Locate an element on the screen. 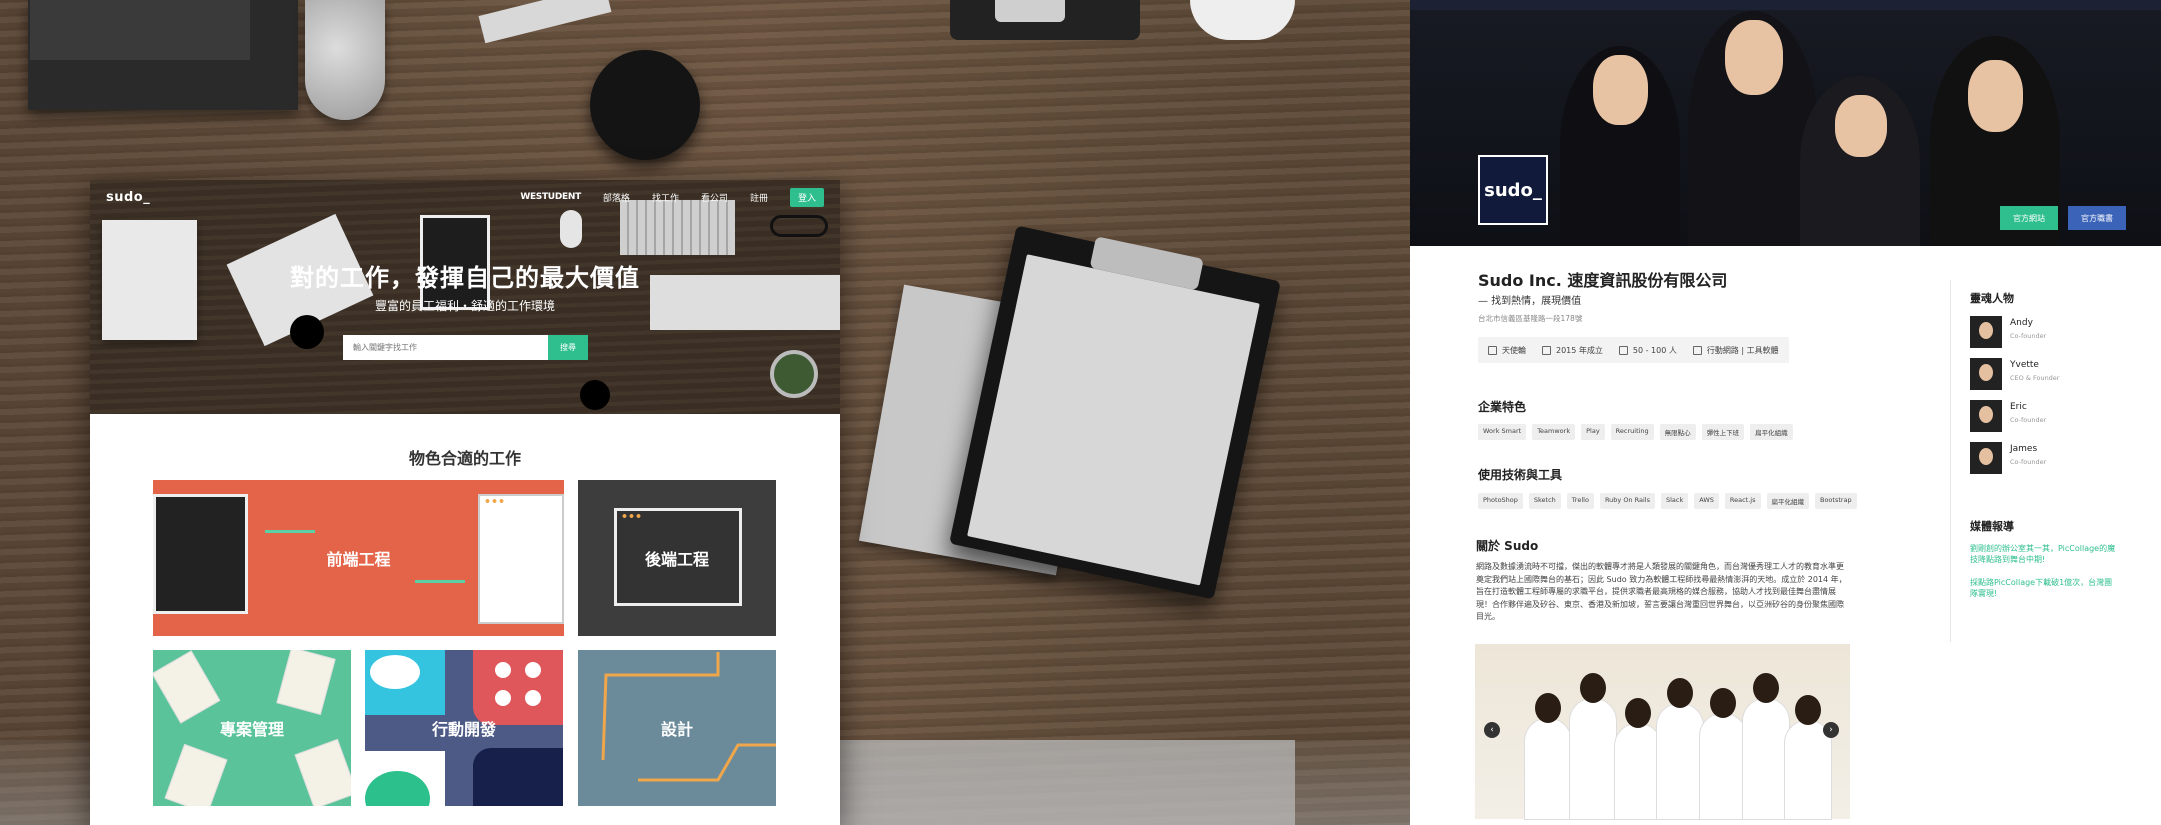 Image resolution: width=2161 pixels, height=825 pixels. company-address: 台北市信義區基隆路一段178號 is located at coordinates (1530, 318).